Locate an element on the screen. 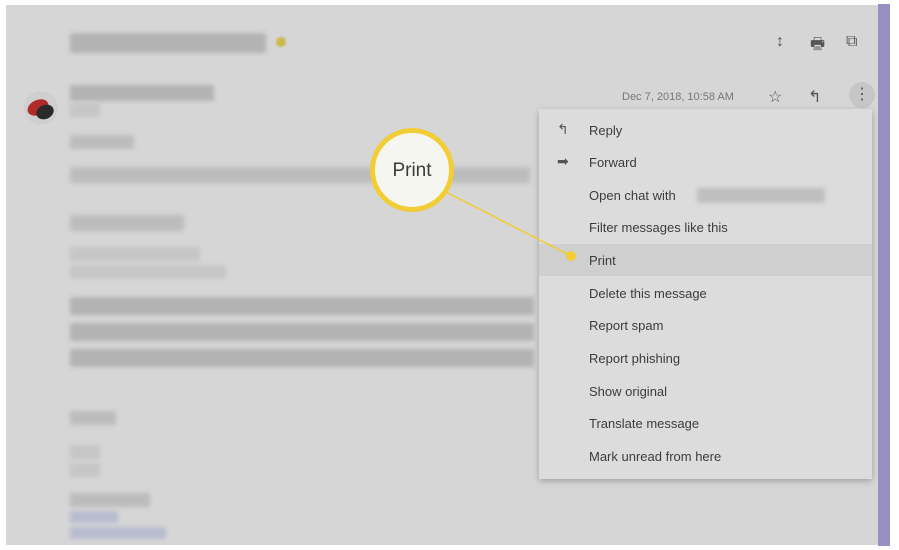  menu-item-reply: ↰ Reply is located at coordinates (705, 130).